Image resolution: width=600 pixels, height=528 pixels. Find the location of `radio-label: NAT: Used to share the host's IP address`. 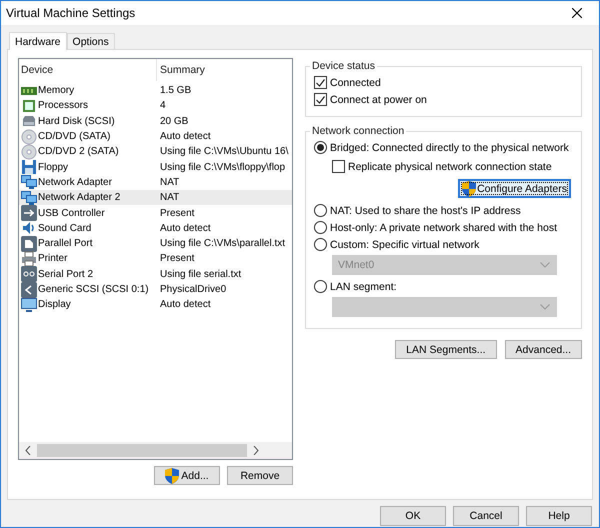

radio-label: NAT: Used to share the host's IP address is located at coordinates (425, 210).